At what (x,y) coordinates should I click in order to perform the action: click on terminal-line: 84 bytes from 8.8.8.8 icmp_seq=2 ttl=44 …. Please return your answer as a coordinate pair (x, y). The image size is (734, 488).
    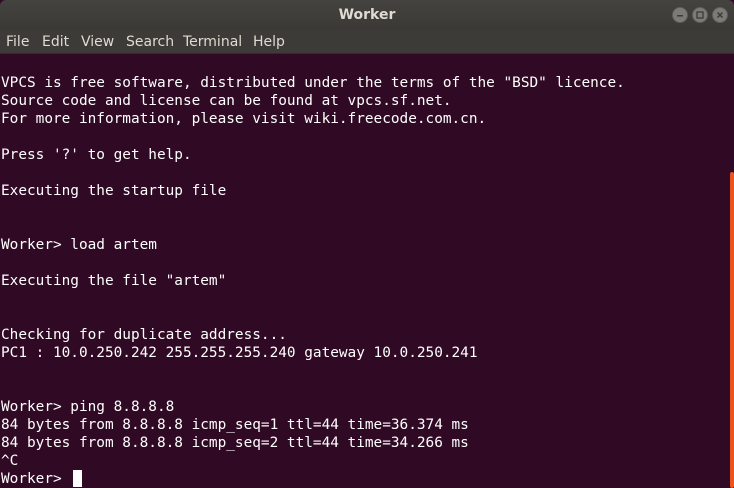
    Looking at the image, I should click on (235, 443).